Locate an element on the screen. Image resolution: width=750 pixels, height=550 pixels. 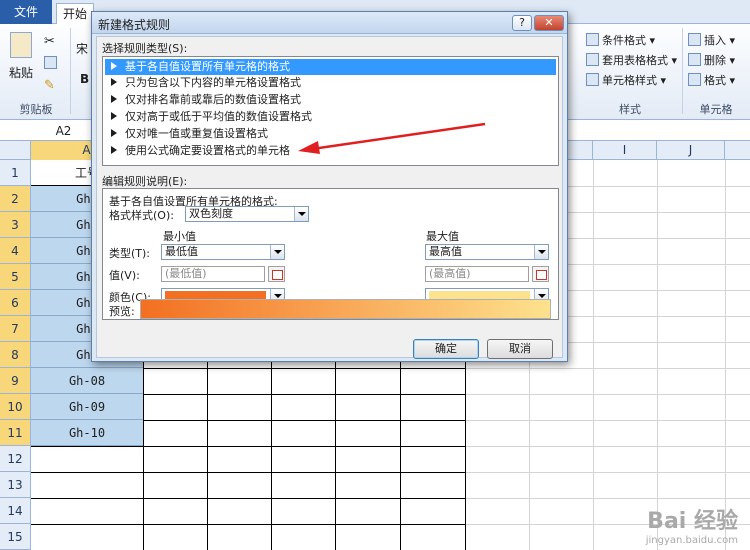
rule-type-item: 基于各自值设置所有单元格的格式 is located at coordinates (330, 67).